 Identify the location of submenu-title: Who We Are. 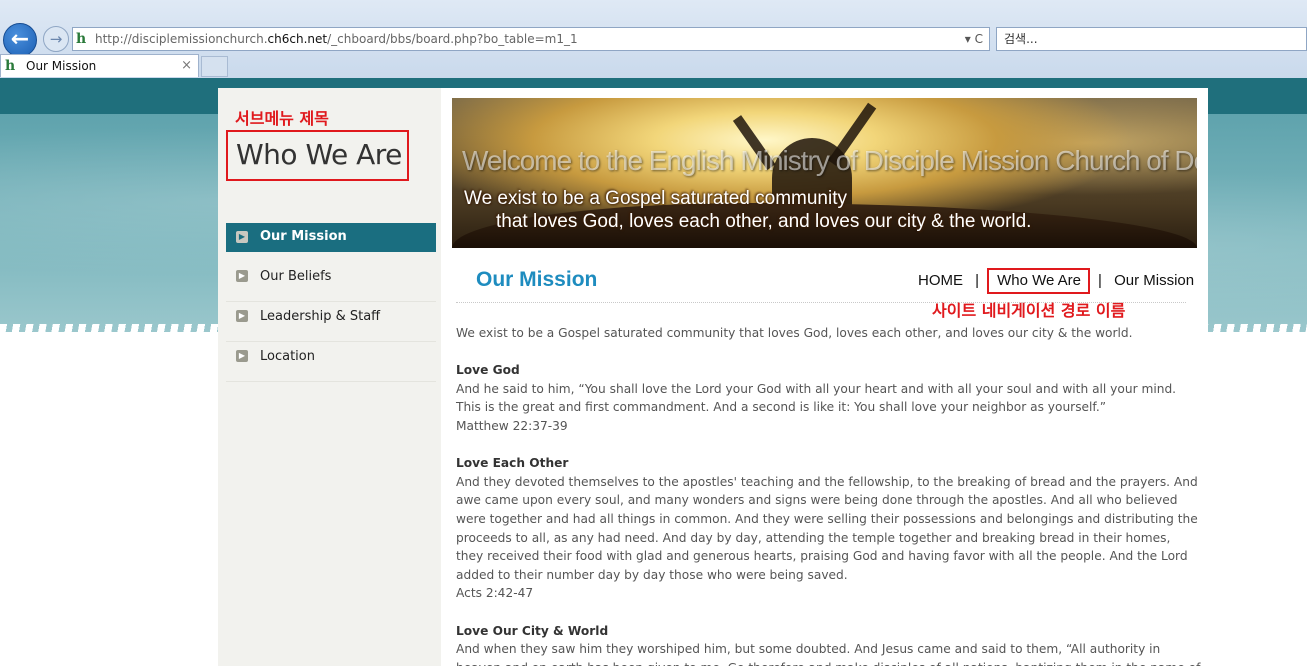
(319, 154).